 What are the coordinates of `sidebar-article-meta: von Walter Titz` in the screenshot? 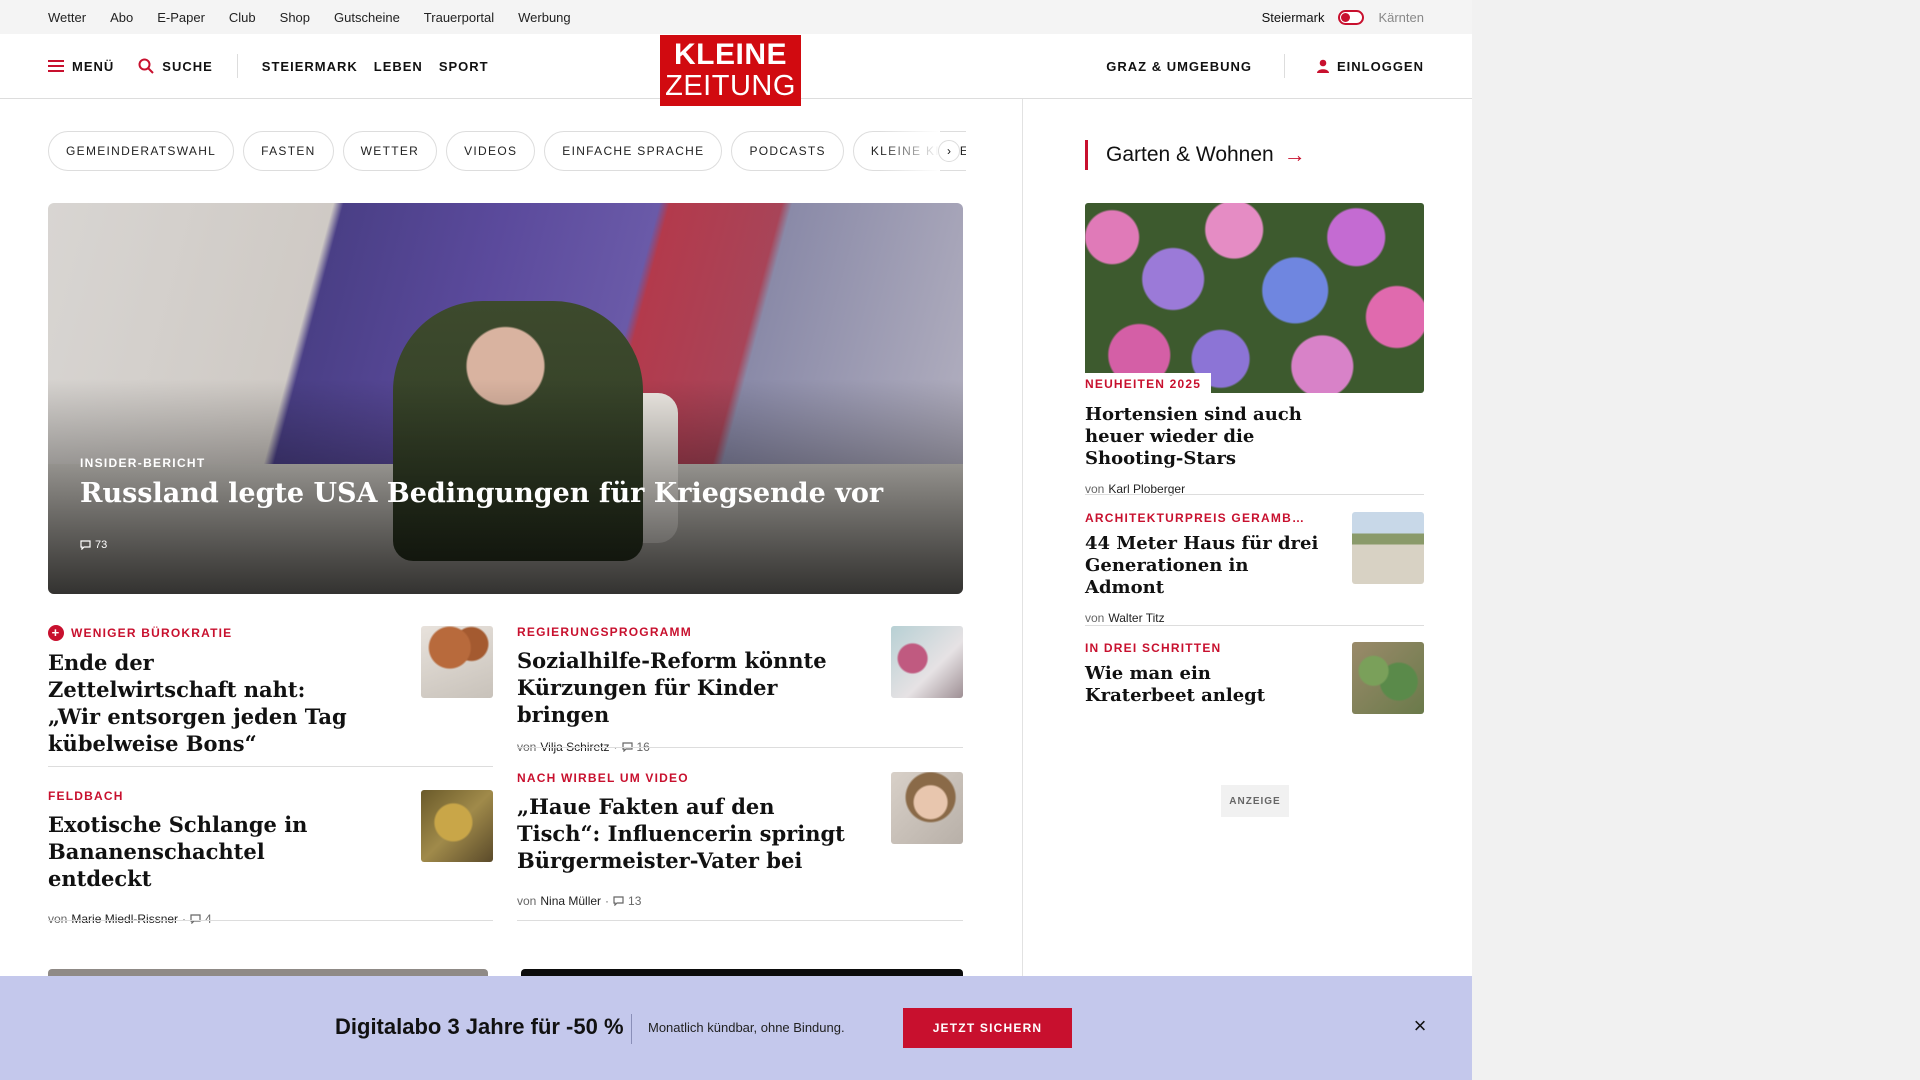 It's located at (1205, 618).